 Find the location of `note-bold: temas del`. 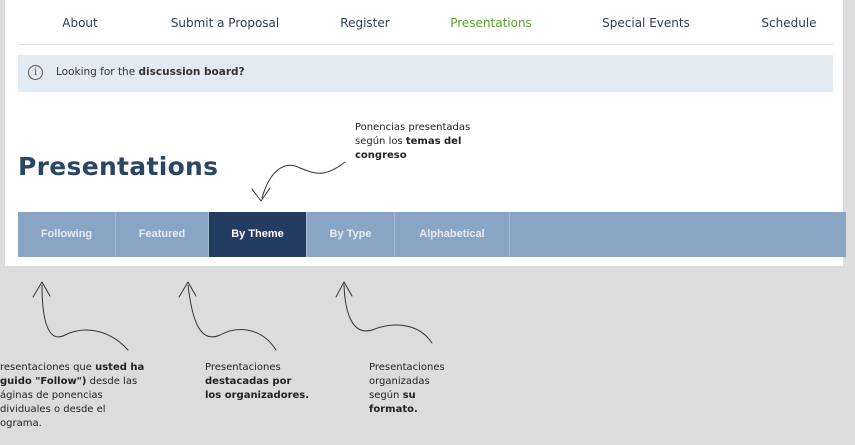

note-bold: temas del is located at coordinates (433, 141).